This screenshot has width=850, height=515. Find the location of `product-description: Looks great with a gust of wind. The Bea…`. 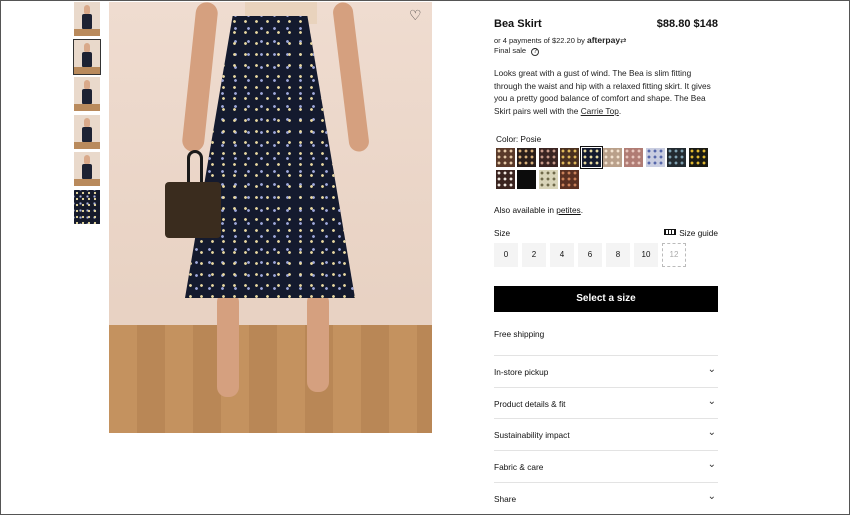

product-description: Looks great with a gust of wind. The Bea… is located at coordinates (606, 92).